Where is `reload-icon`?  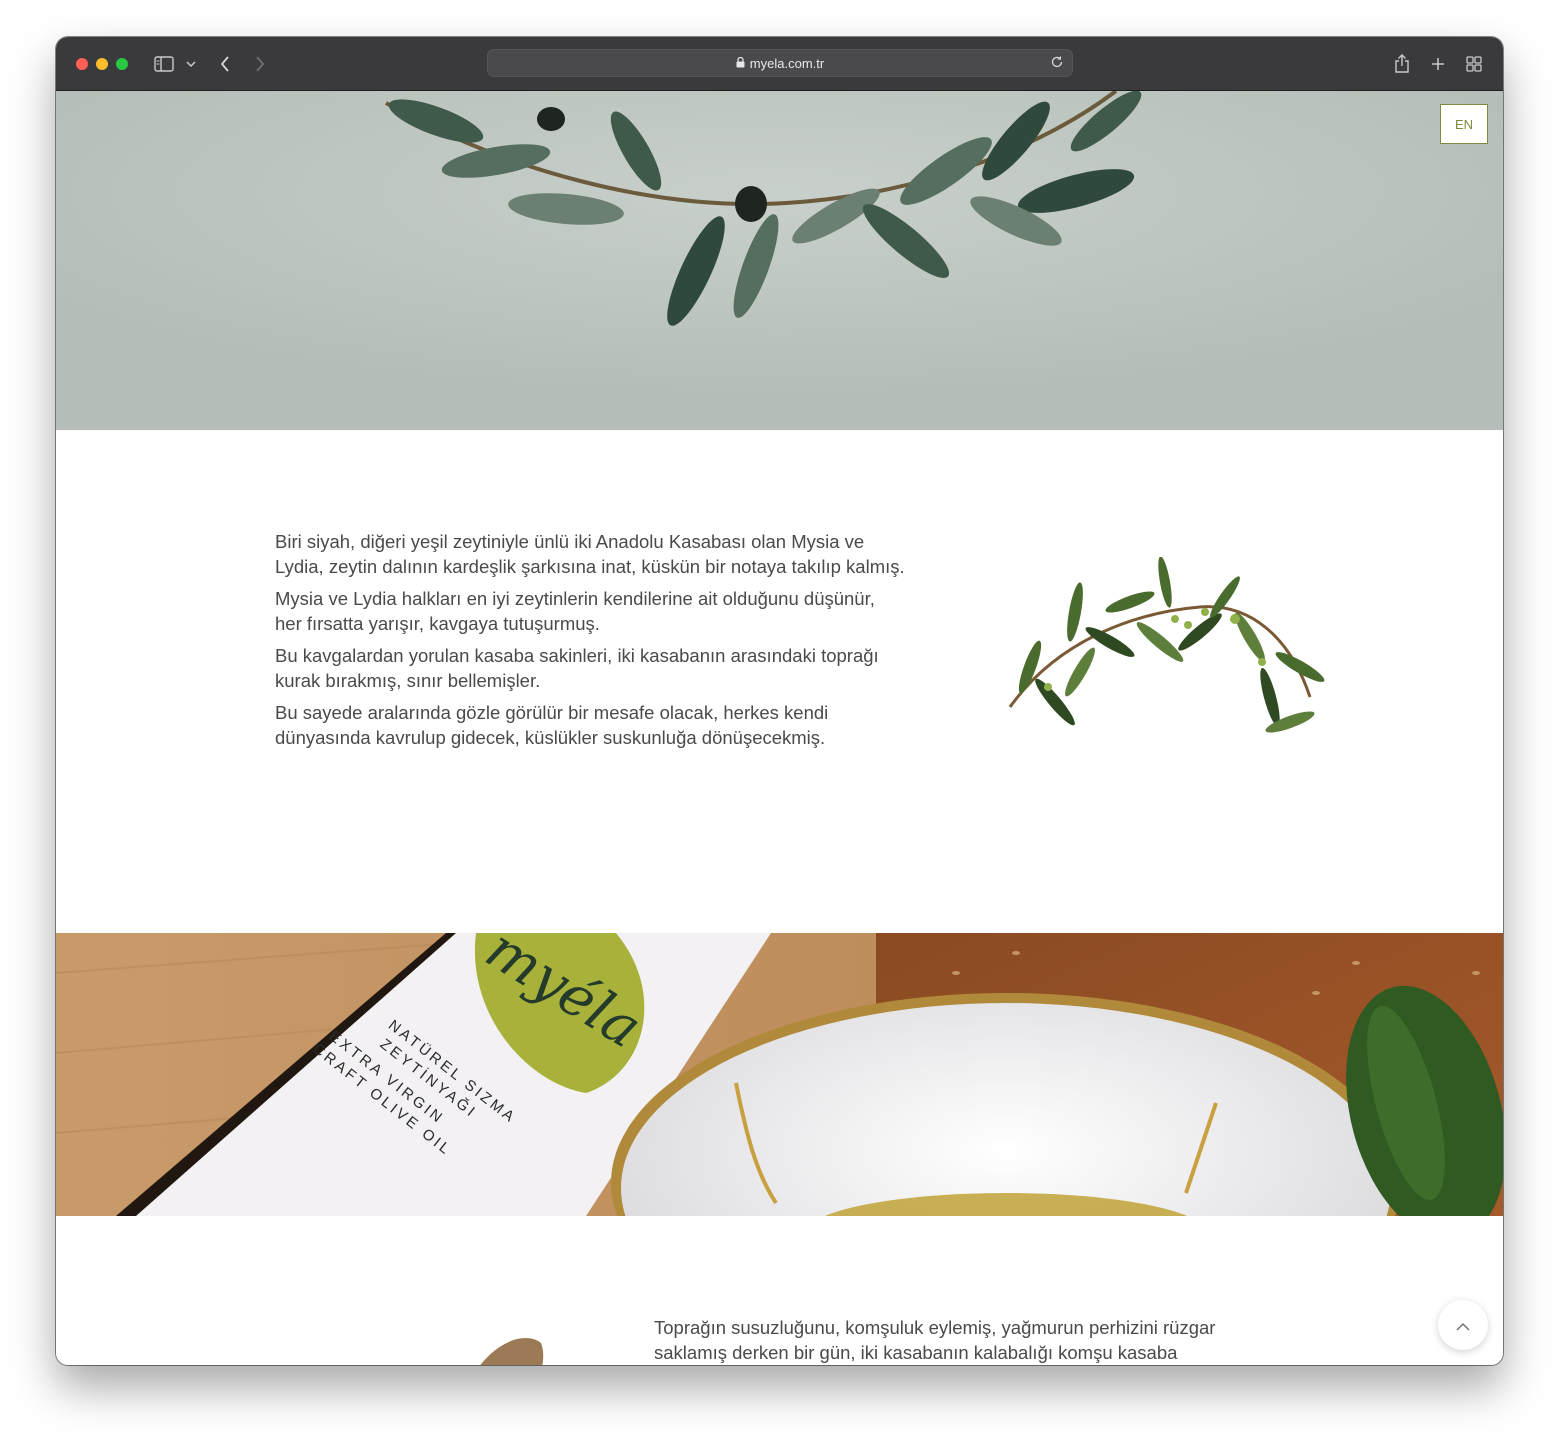
reload-icon is located at coordinates (1057, 63).